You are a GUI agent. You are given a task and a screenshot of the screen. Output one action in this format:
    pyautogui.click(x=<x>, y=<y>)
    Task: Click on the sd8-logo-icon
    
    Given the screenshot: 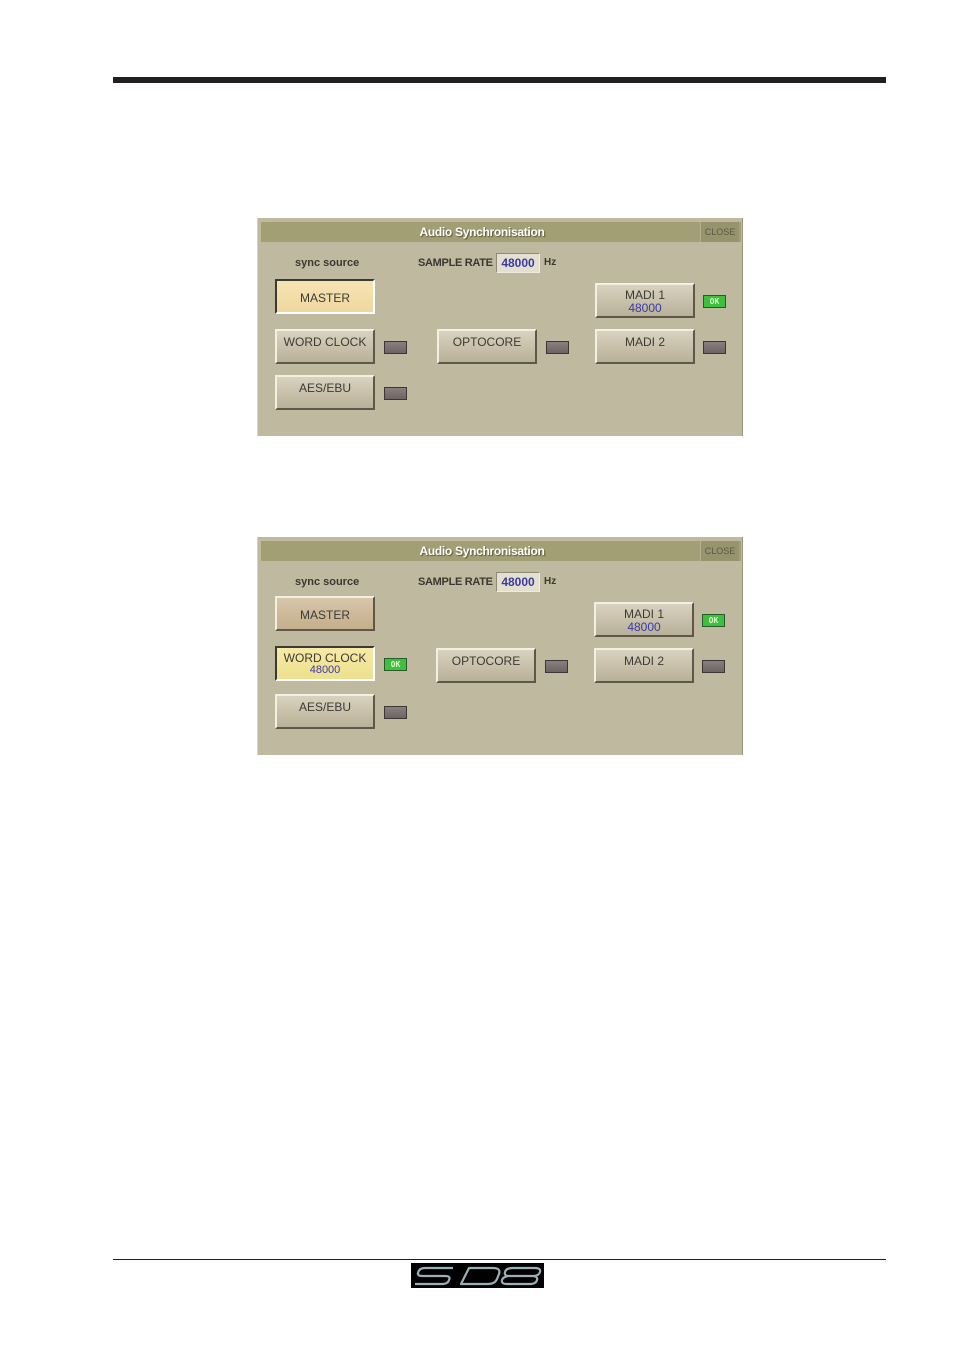 What is the action you would take?
    pyautogui.click(x=478, y=1276)
    